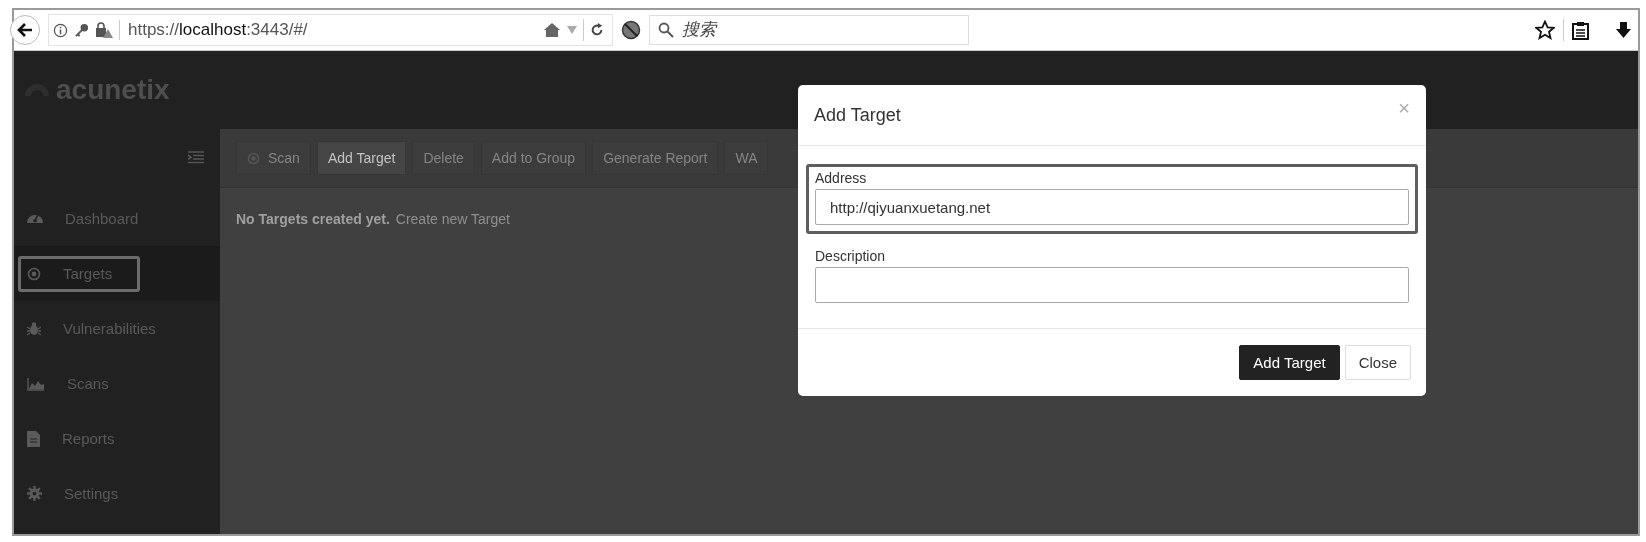  I want to click on sidebar-item: Dashboard, so click(85, 218).